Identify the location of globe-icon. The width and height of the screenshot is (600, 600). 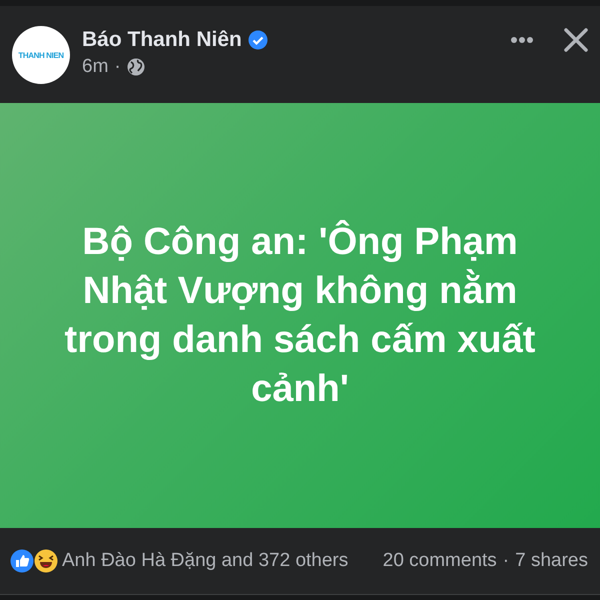
(135, 67).